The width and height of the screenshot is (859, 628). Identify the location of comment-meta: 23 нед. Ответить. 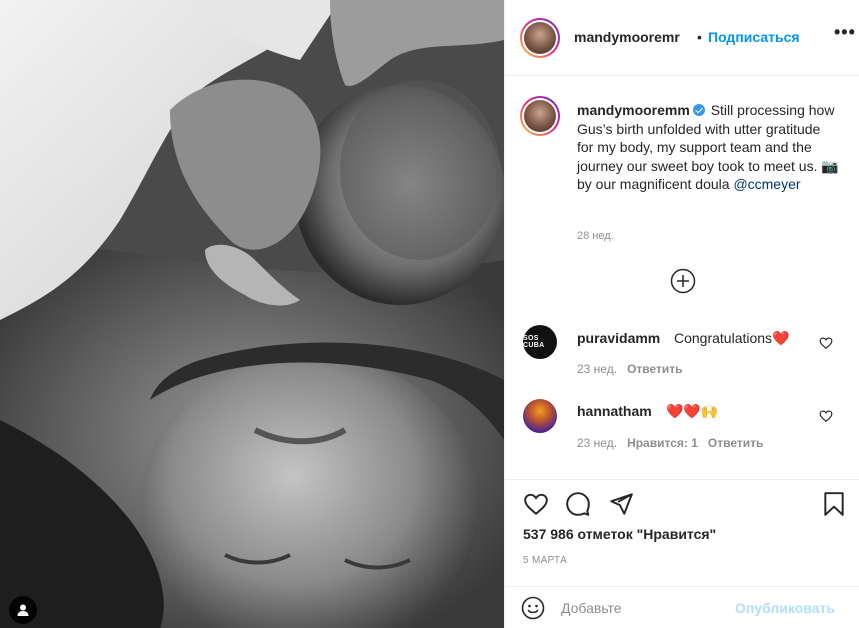
(630, 369).